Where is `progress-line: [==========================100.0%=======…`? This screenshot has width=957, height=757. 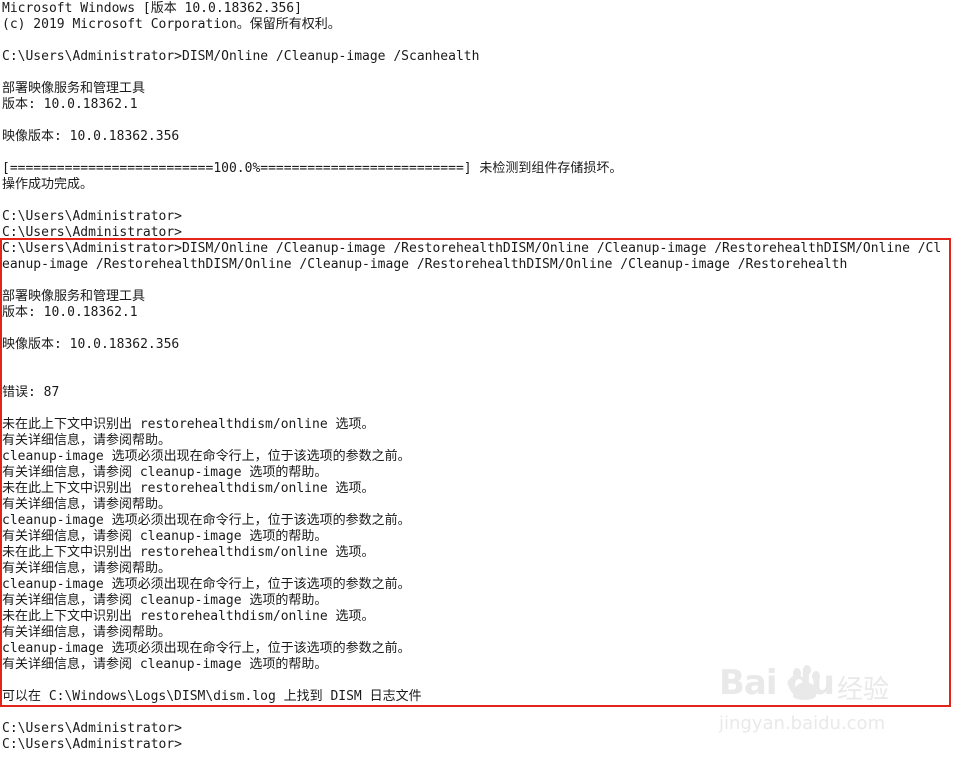
progress-line: [==========================100.0%=======… is located at coordinates (312, 168).